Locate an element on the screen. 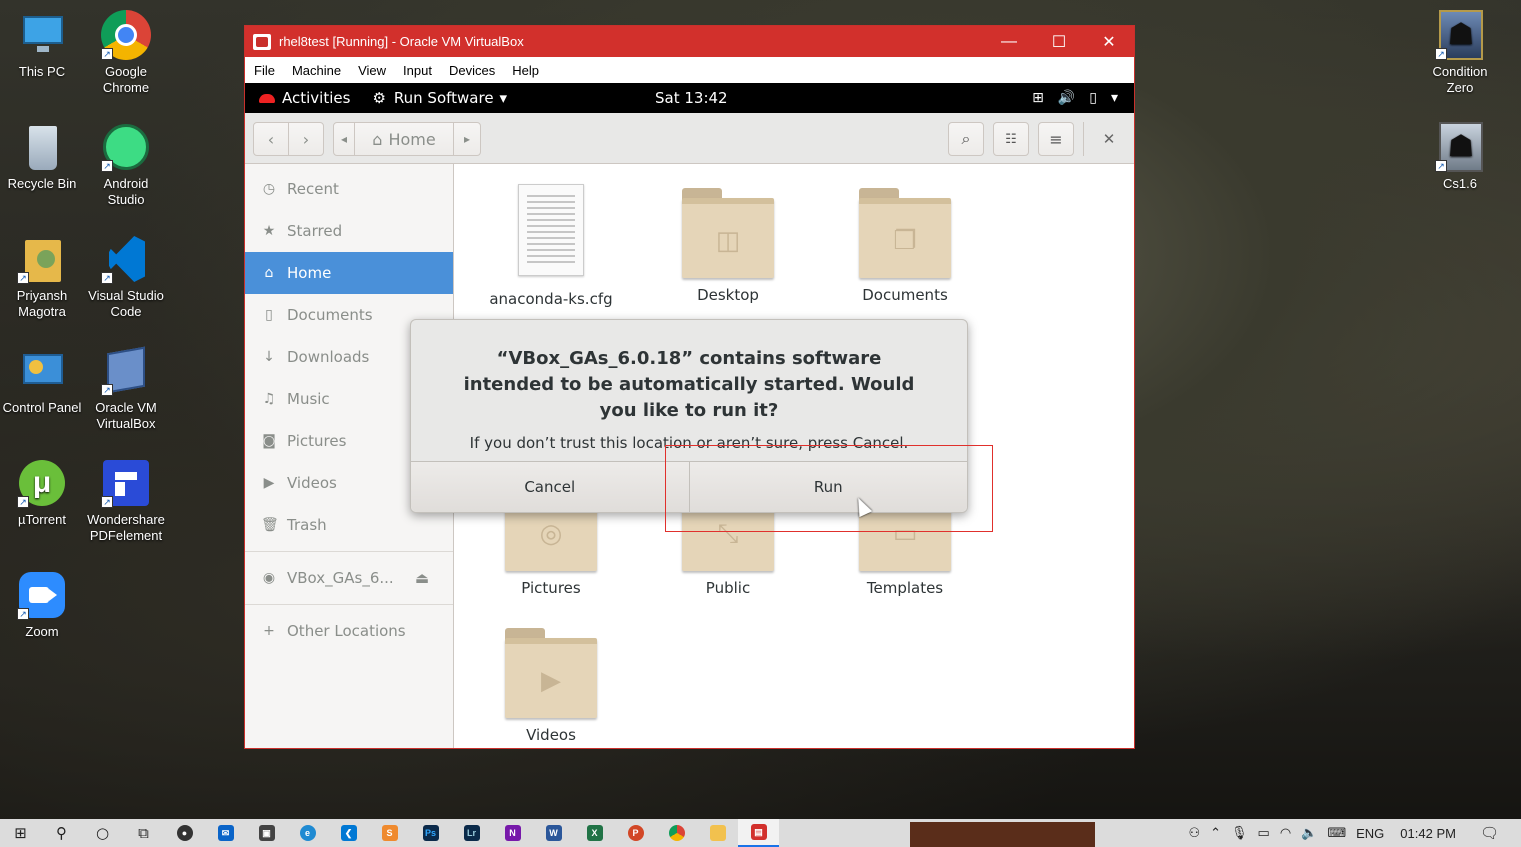 This screenshot has height=847, width=1521. close-window-button: ✕ is located at coordinates (1109, 139).